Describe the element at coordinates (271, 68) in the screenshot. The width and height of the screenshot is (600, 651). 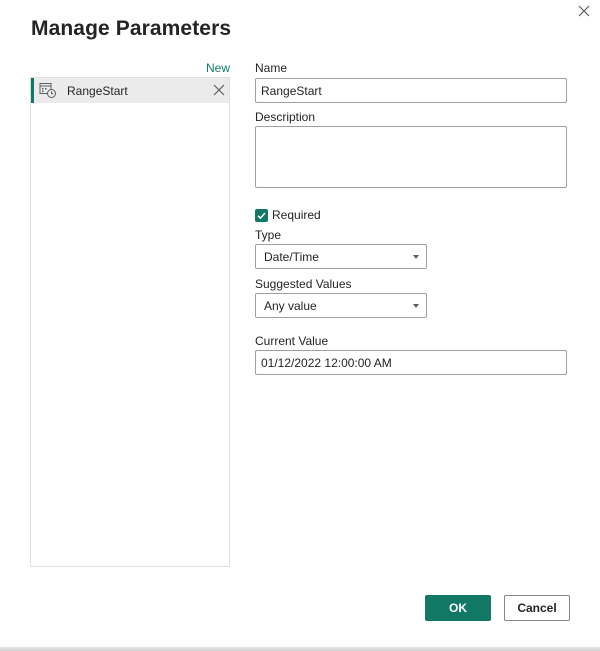
I see `name-label: Name` at that location.